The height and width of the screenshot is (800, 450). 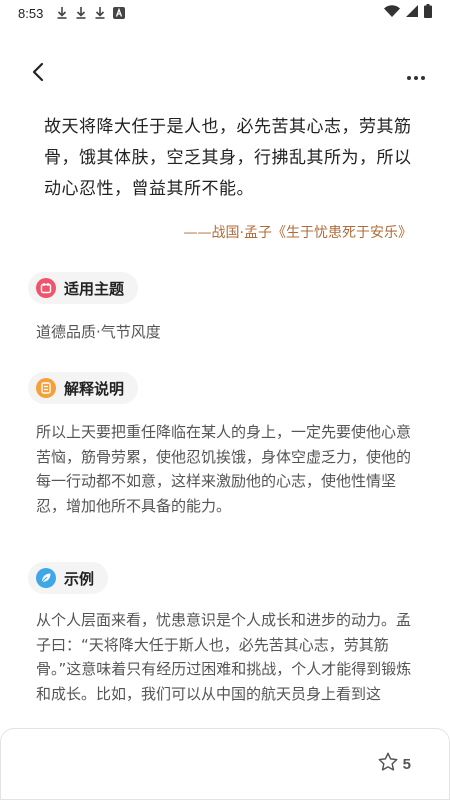 What do you see at coordinates (388, 764) in the screenshot?
I see `star-icon` at bounding box center [388, 764].